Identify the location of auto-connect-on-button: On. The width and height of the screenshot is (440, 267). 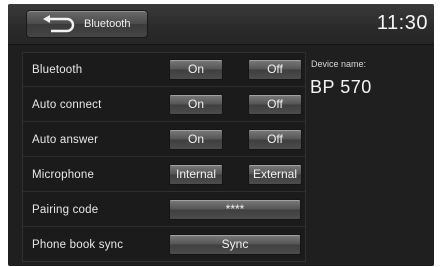
(196, 104).